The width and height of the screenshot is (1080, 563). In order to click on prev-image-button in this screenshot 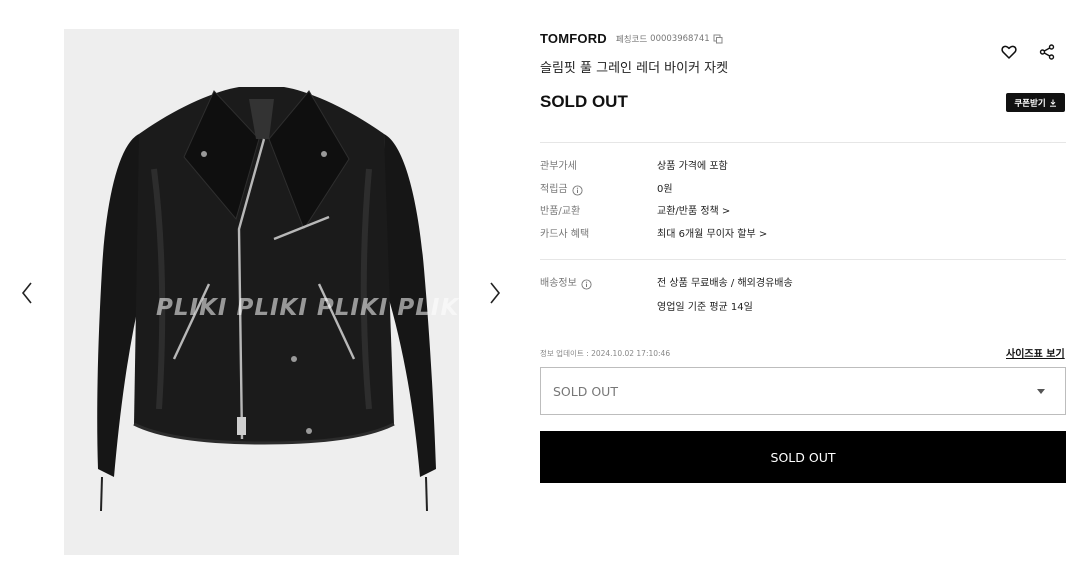, I will do `click(28, 293)`.